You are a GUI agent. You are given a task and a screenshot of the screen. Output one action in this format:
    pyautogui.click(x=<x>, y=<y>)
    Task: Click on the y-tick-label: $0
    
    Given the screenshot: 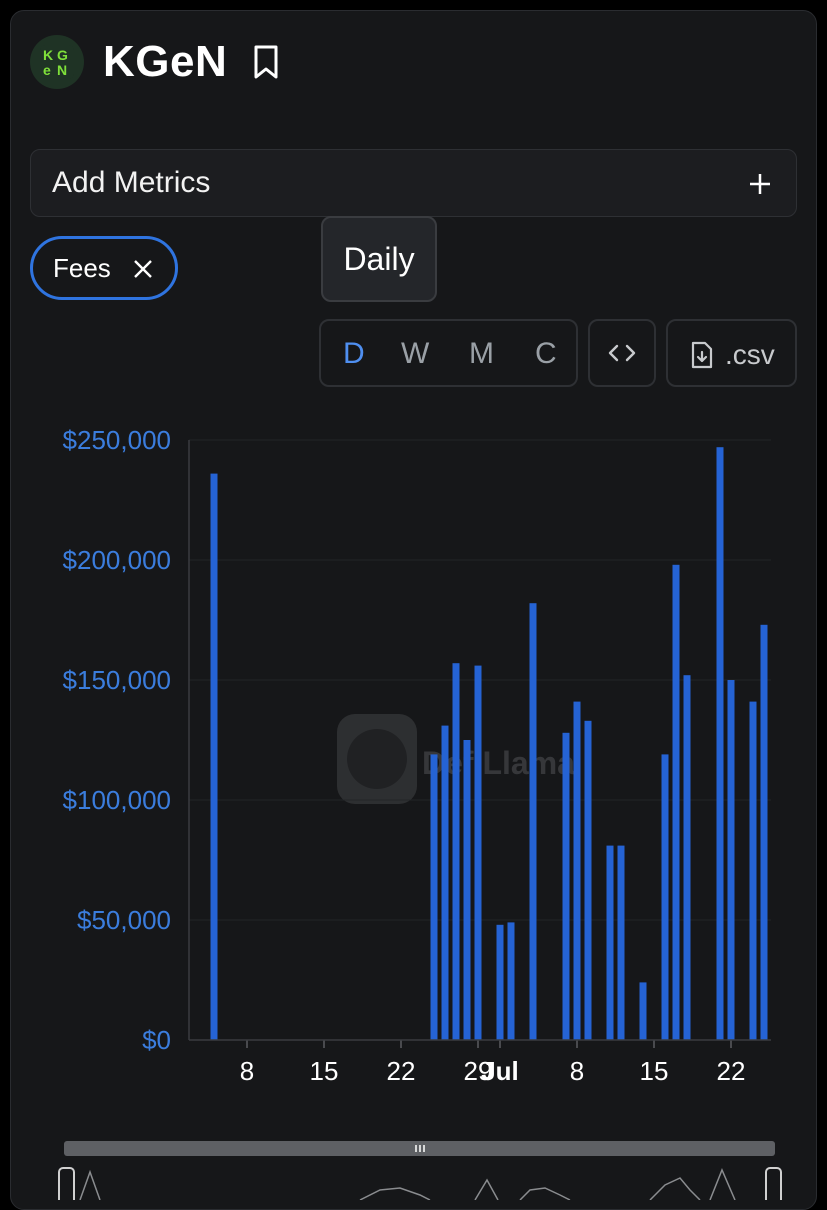 What is the action you would take?
    pyautogui.click(x=156, y=1040)
    